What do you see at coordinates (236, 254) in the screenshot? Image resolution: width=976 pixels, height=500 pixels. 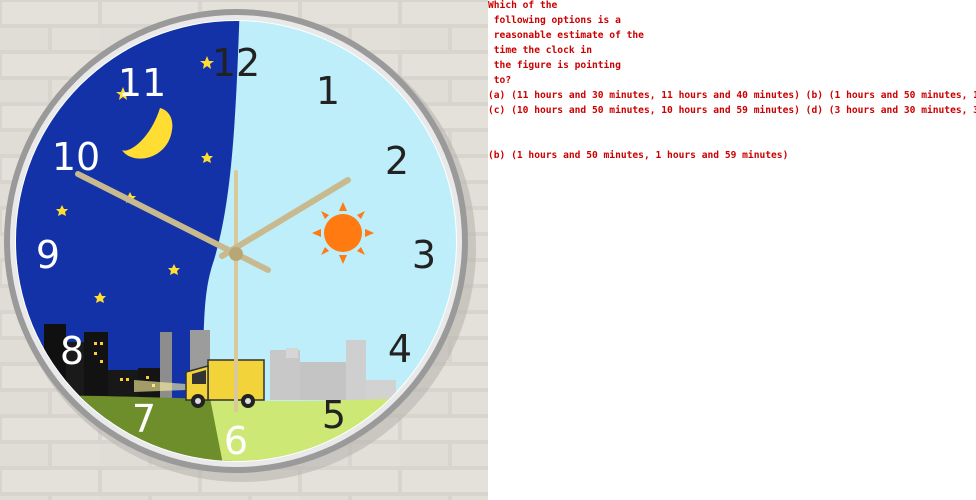 I see `clock-center-pin` at bounding box center [236, 254].